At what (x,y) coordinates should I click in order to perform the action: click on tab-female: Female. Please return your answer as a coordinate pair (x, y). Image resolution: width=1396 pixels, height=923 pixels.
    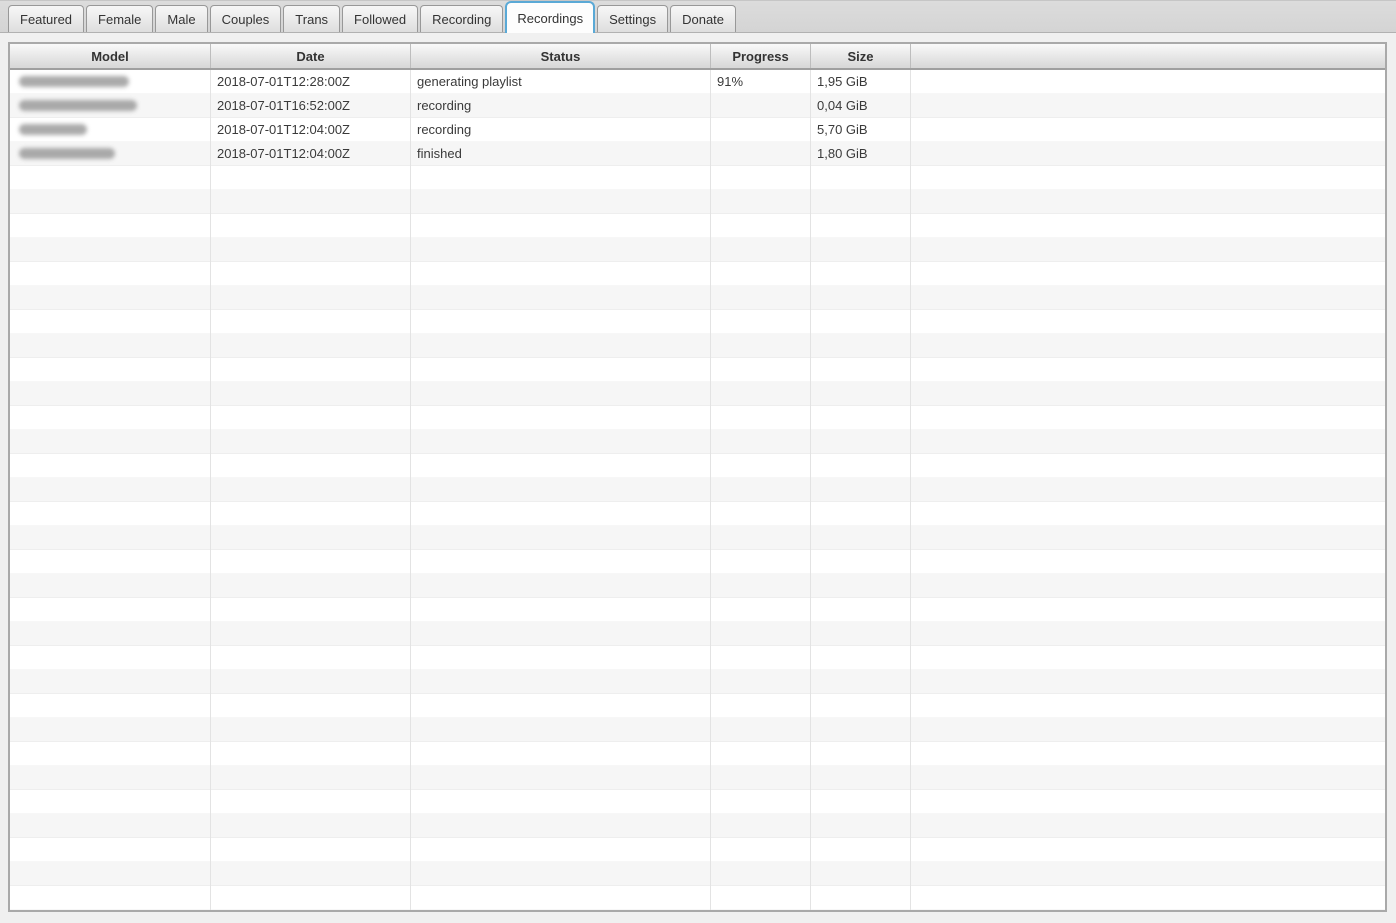
    Looking at the image, I should click on (120, 18).